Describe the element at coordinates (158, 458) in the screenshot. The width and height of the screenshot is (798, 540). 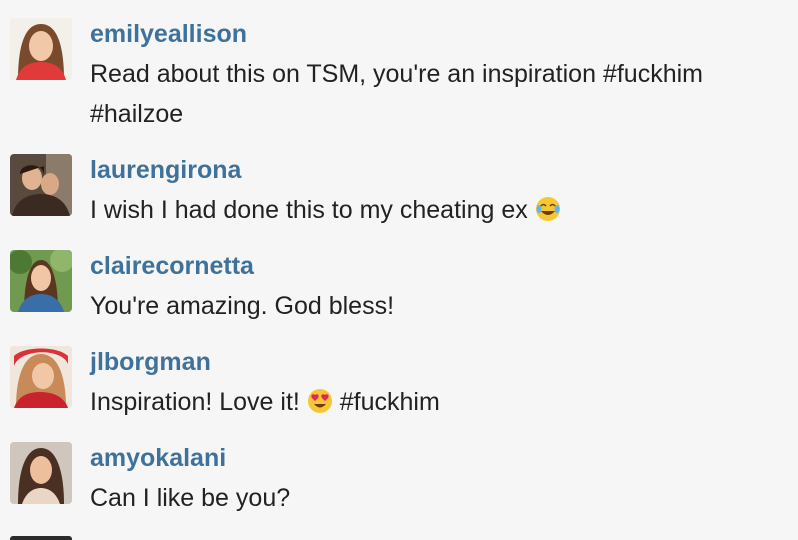
I see `comment-username: amyokalani` at that location.